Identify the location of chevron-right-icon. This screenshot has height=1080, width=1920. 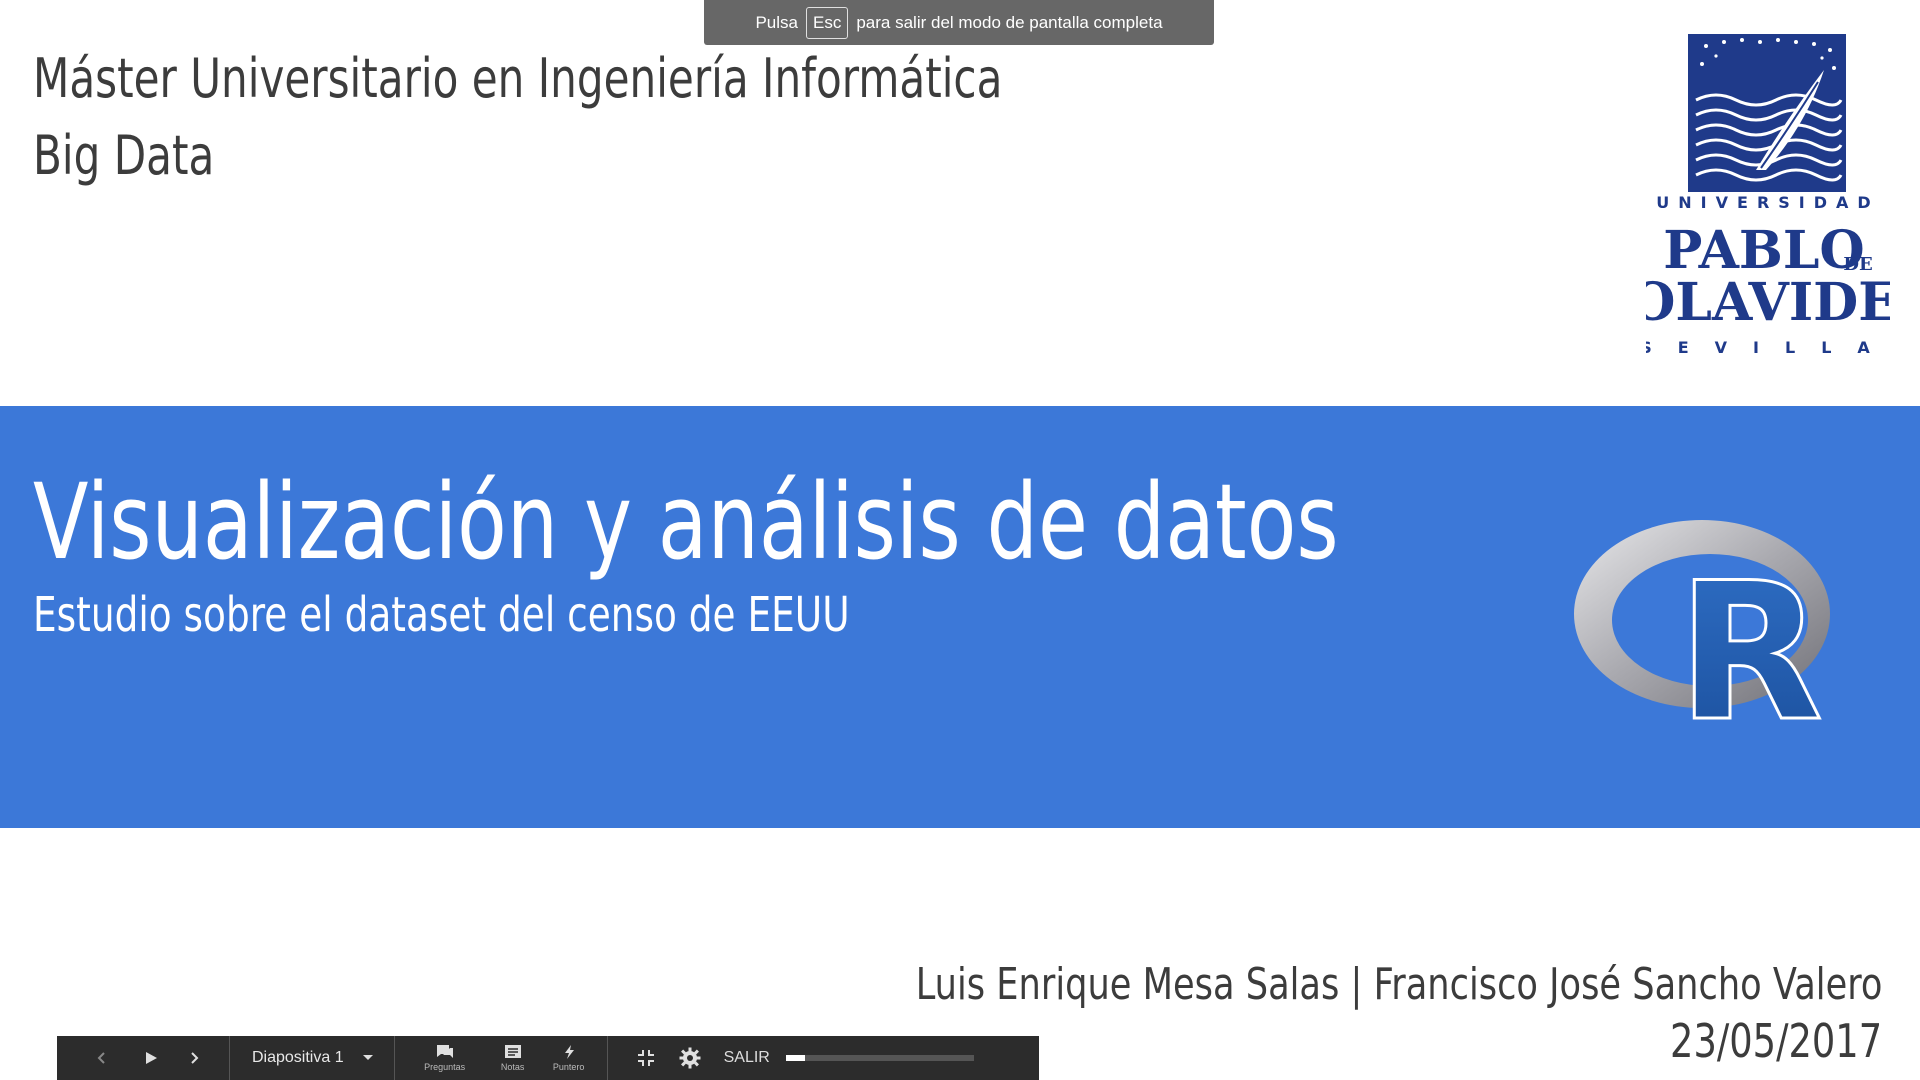
(195, 1058).